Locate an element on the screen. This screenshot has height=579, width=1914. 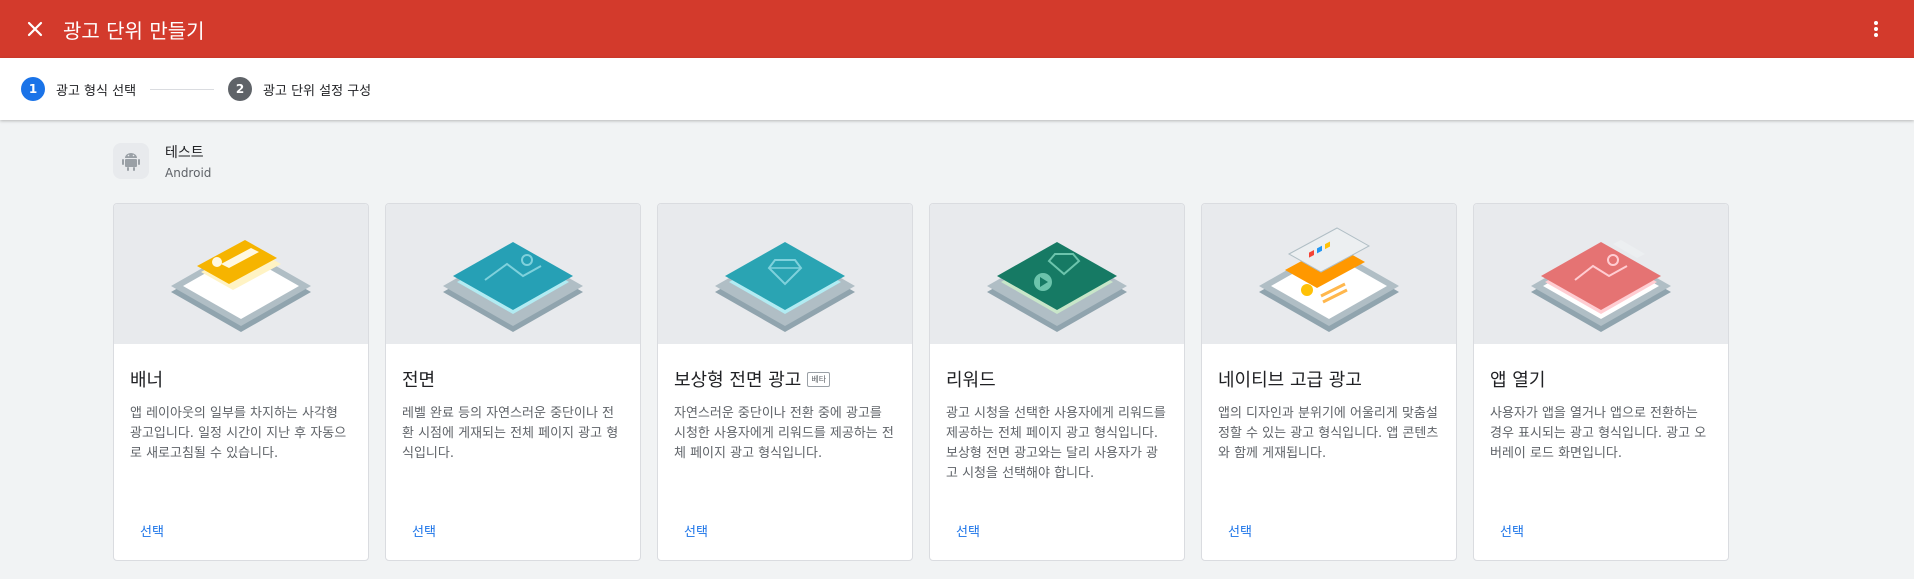
app-platform: Android is located at coordinates (188, 173).